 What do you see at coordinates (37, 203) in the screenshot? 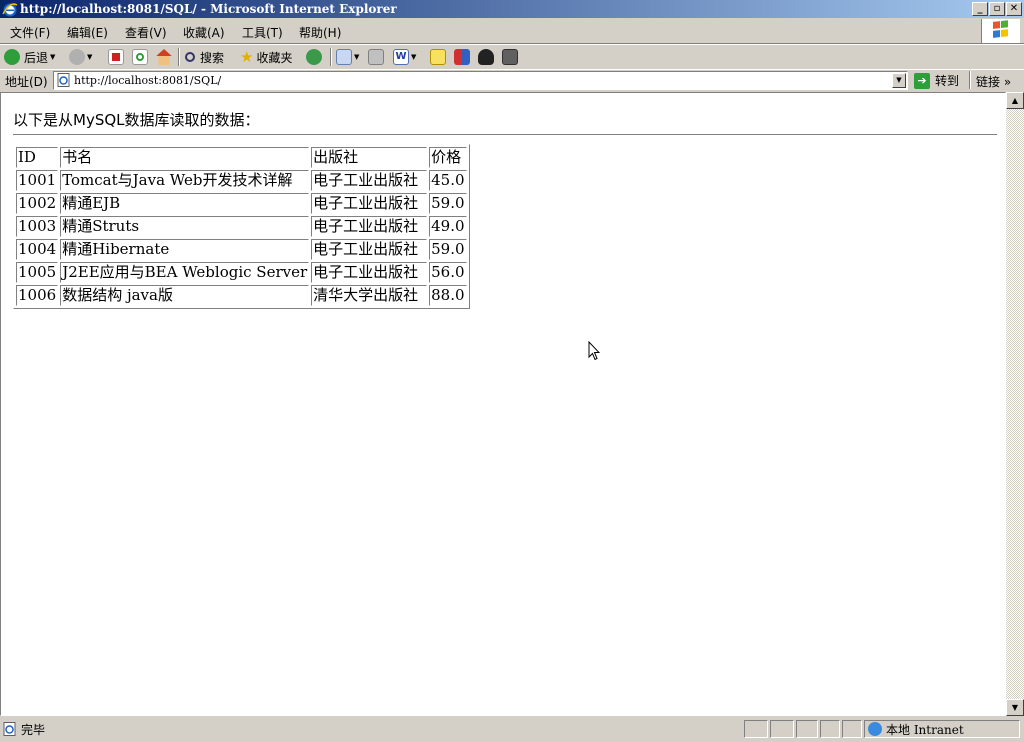
I see `cell-id: 1002` at bounding box center [37, 203].